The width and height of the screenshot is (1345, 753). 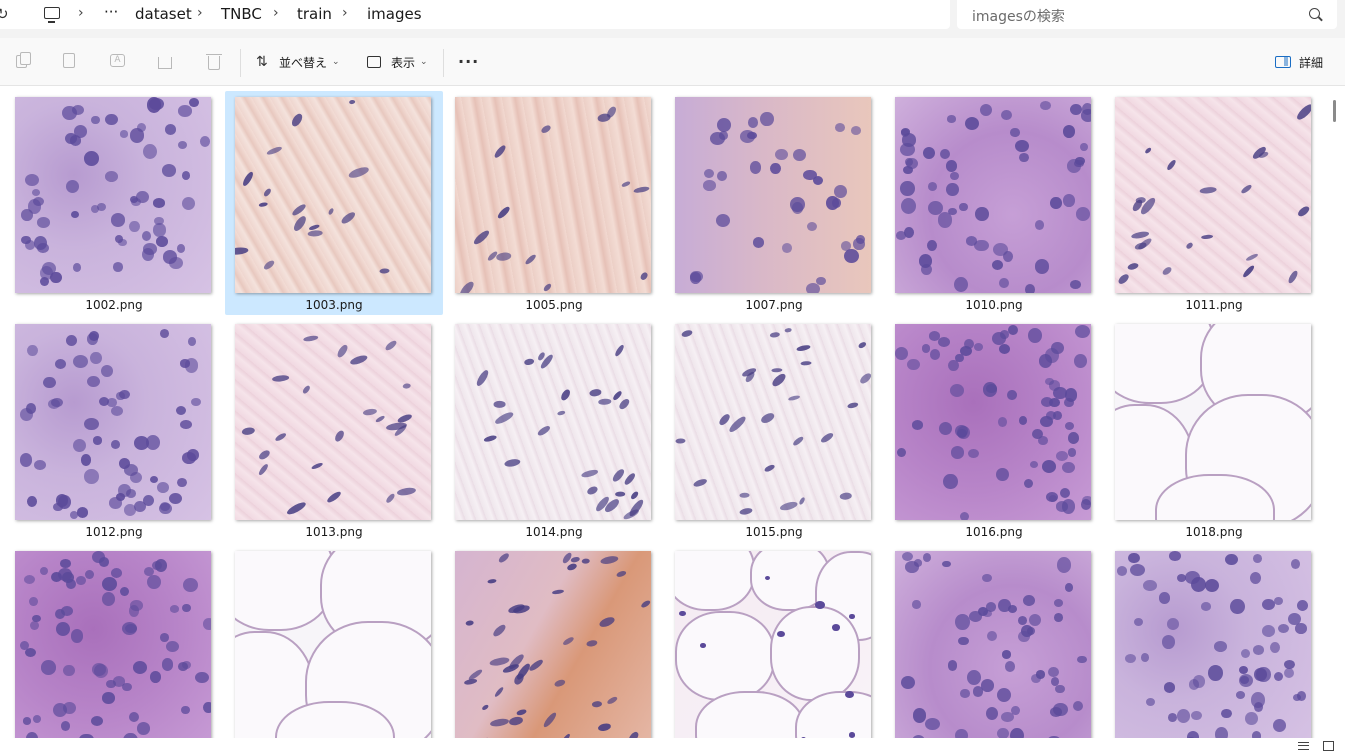 What do you see at coordinates (397, 62) in the screenshot?
I see `view-button: 表示 ⌄` at bounding box center [397, 62].